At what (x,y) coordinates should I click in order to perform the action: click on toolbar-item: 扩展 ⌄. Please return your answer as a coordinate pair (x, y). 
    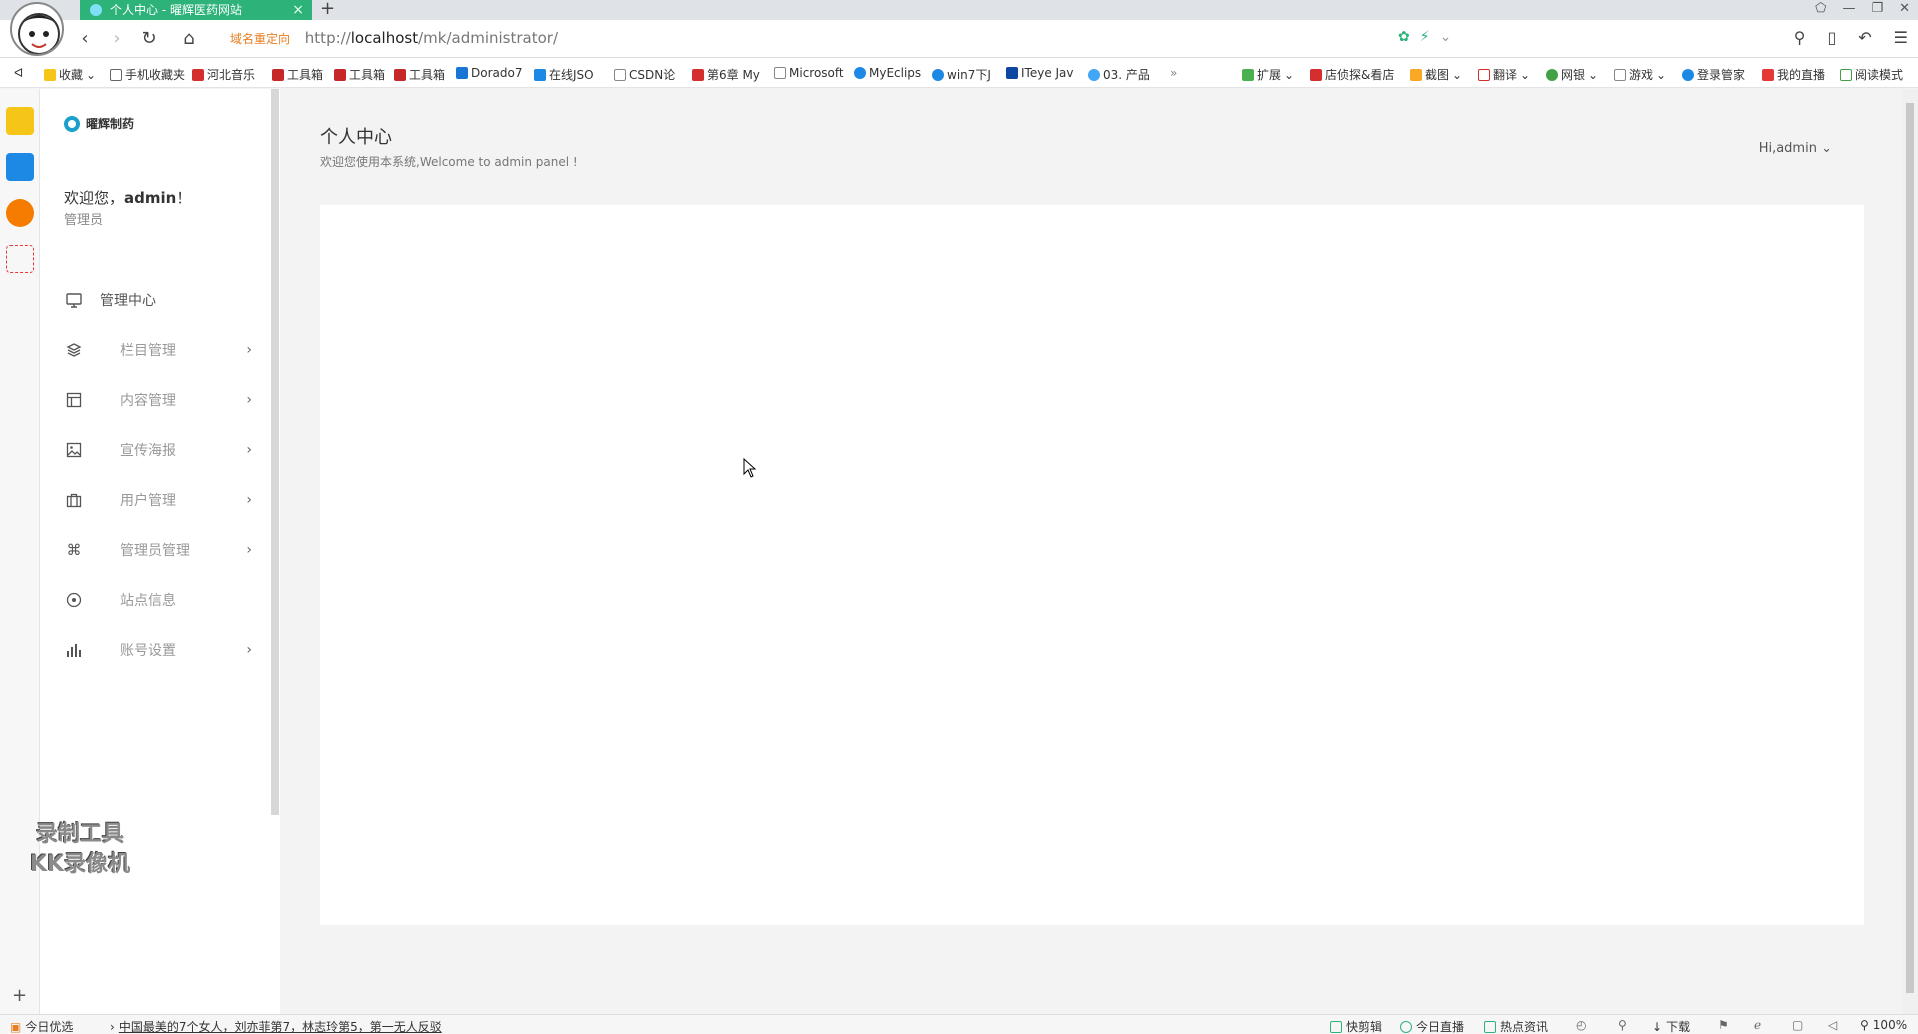
    Looking at the image, I should click on (1268, 74).